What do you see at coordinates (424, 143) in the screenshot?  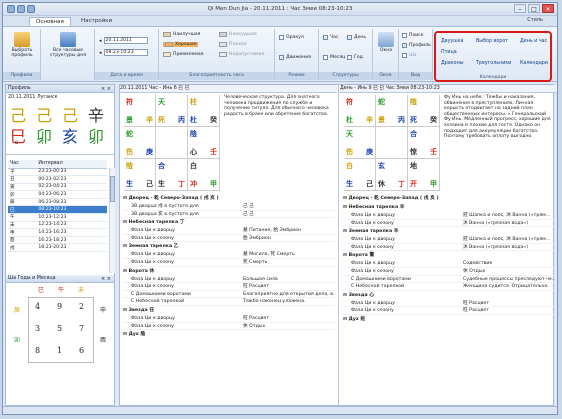 I see `palace-cell: 合惊 壬` at bounding box center [424, 143].